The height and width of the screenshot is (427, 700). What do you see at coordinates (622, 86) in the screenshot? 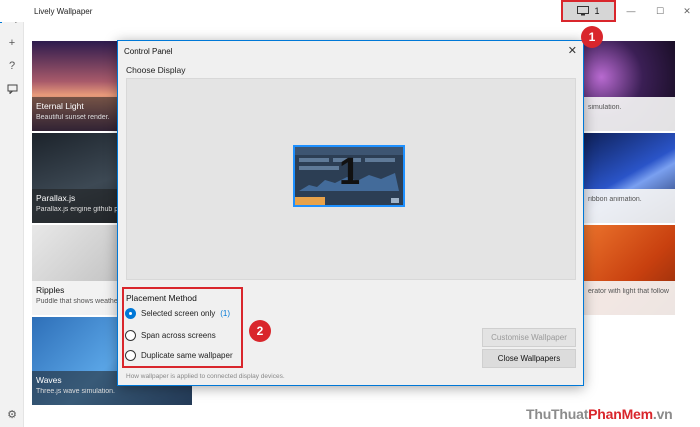
I see `wallpaper-tile: simulation.` at bounding box center [622, 86].